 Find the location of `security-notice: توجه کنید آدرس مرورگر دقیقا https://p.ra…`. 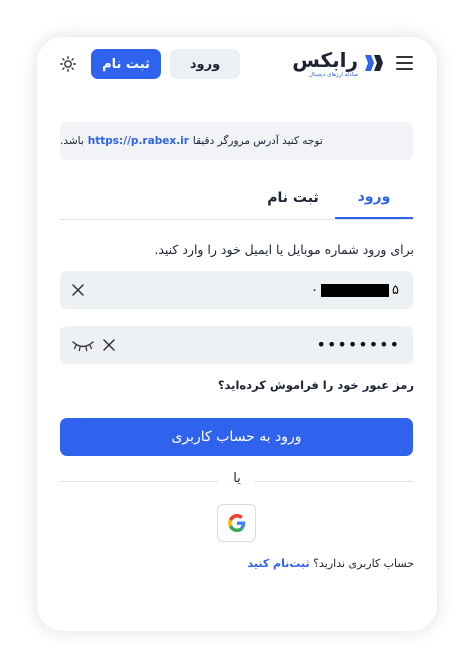

security-notice: توجه کنید آدرس مرورگر دقیقا https://p.ra… is located at coordinates (236, 141).